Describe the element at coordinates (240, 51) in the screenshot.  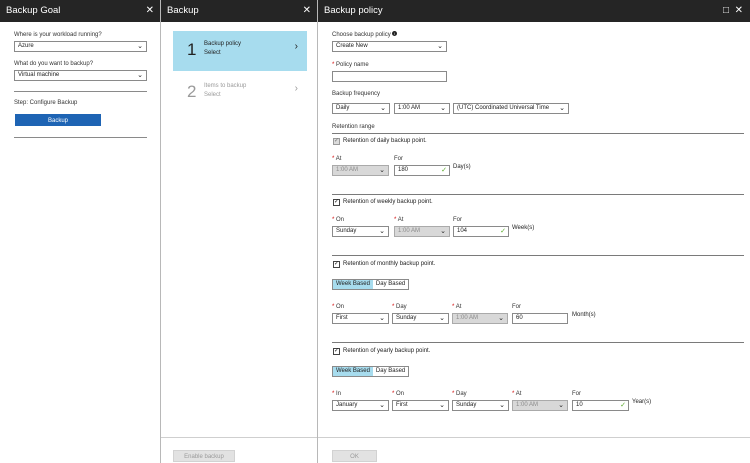
I see `step-backup-policy: 1 Backup policy Select ›` at that location.